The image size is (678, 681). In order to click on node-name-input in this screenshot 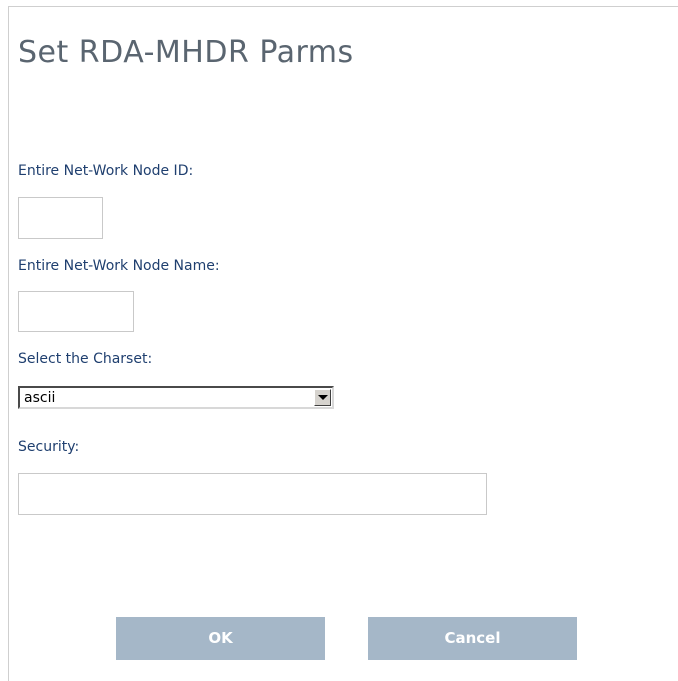, I will do `click(76, 311)`.